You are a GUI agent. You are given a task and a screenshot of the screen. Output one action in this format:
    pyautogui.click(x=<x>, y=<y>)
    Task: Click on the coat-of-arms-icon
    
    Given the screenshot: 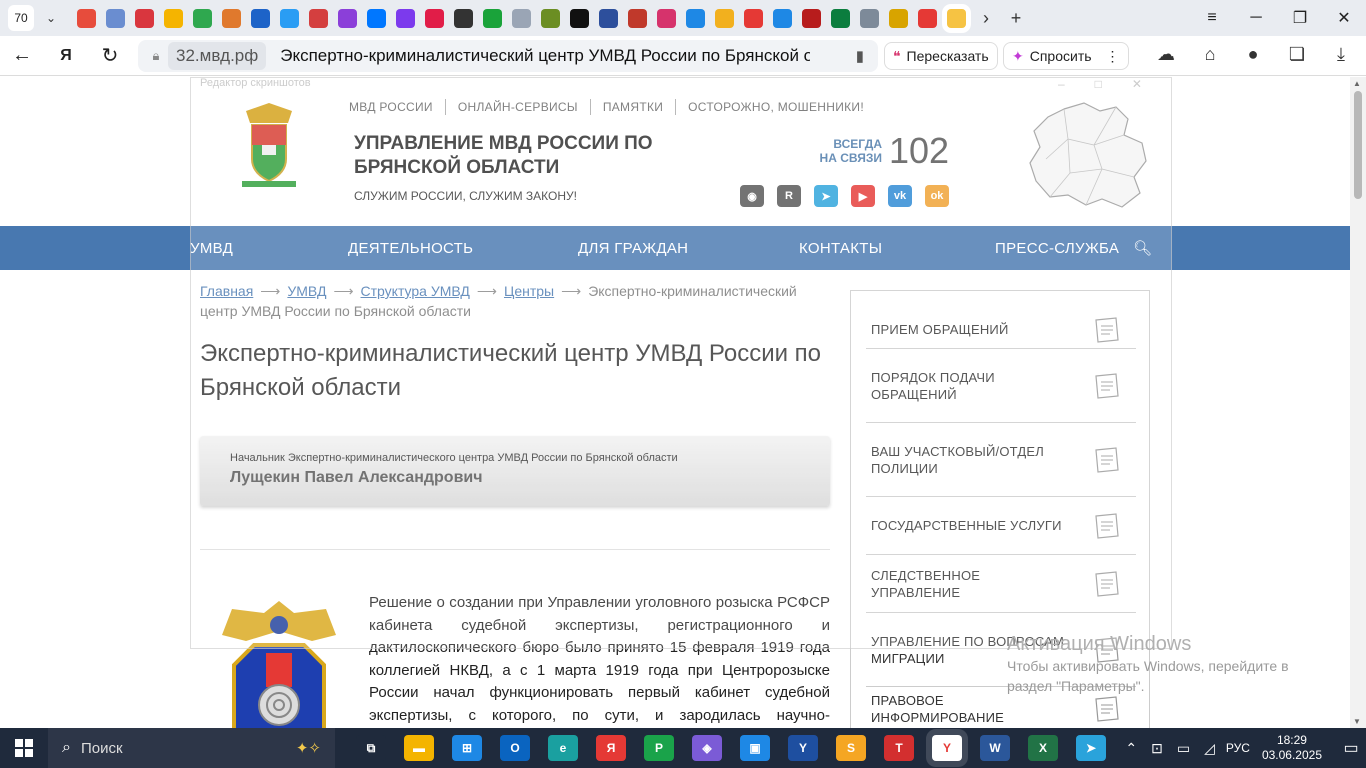 What is the action you would take?
    pyautogui.click(x=269, y=146)
    